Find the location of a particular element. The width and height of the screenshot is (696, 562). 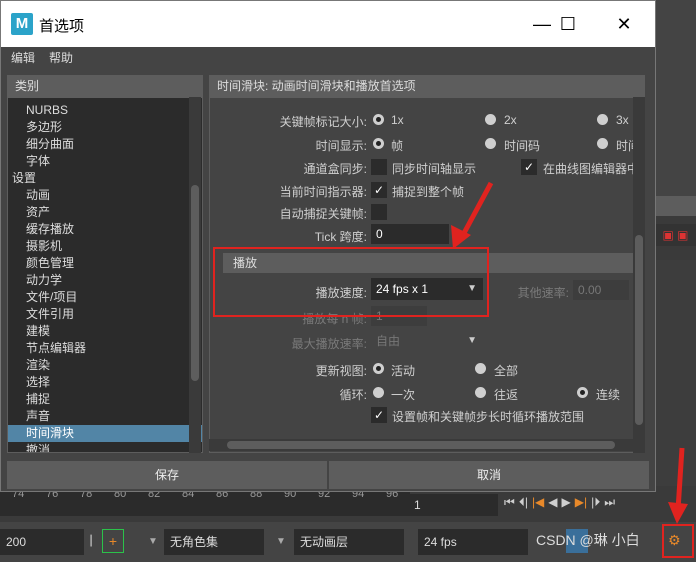

end-frame-field: 200 is located at coordinates (42, 542).